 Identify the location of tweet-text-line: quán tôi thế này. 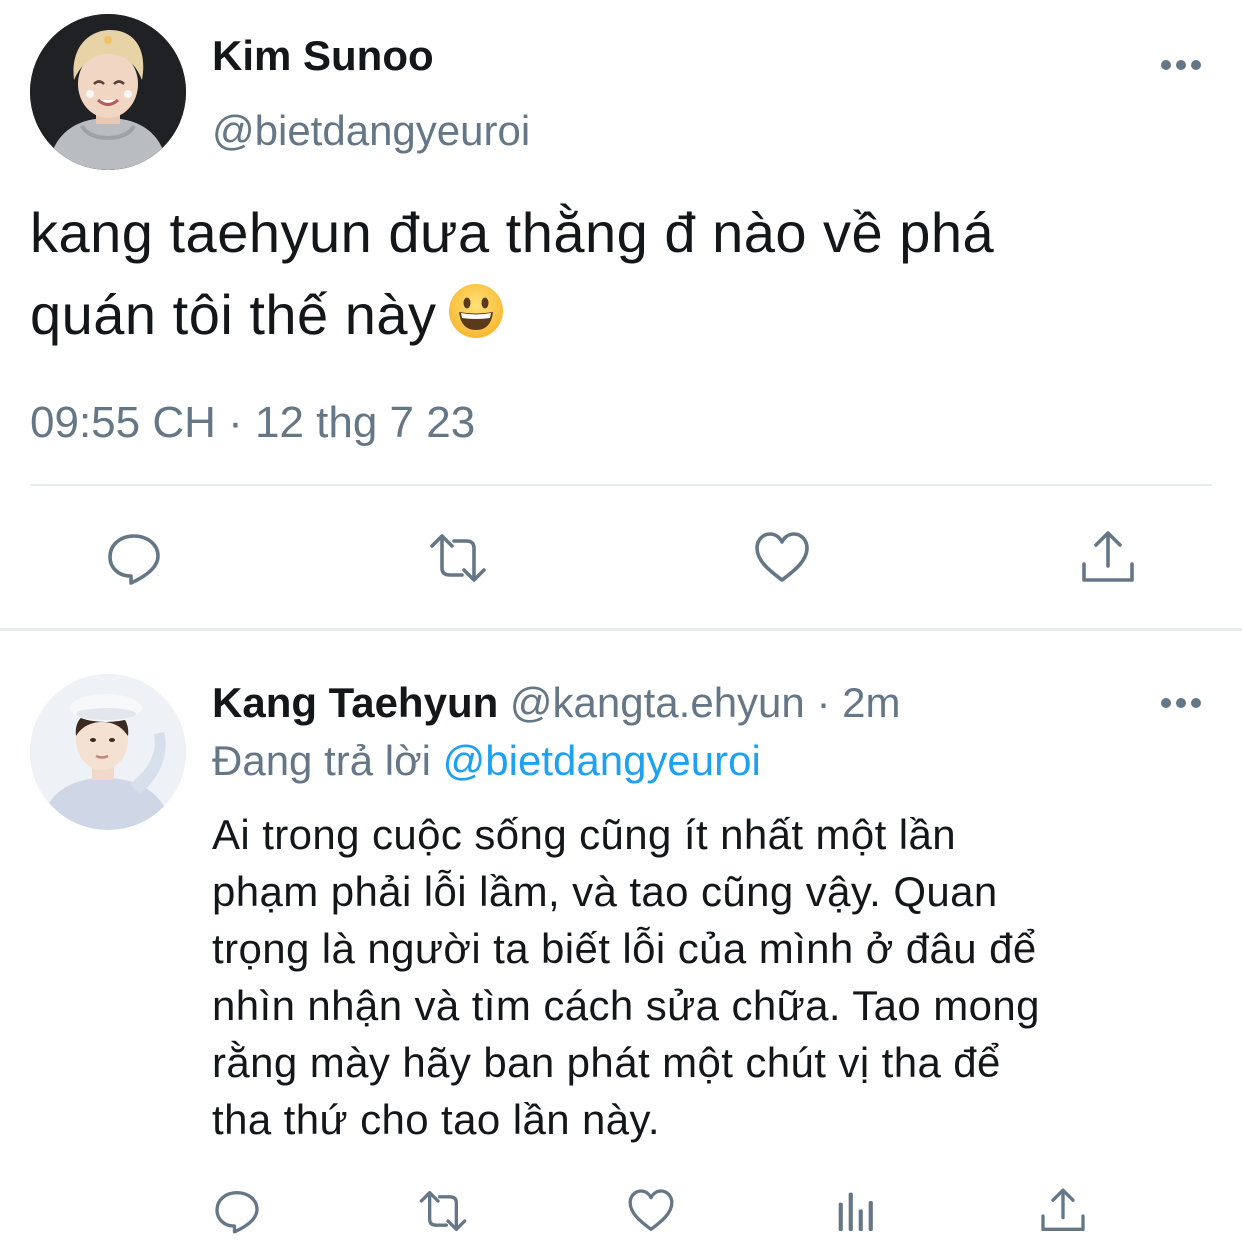
(620, 315).